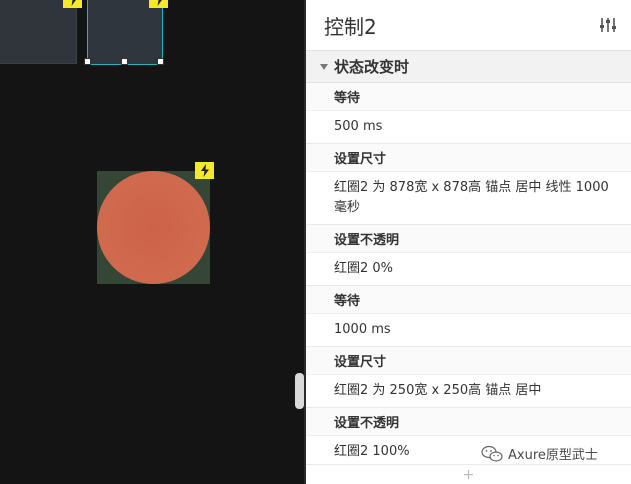 Image resolution: width=631 pixels, height=484 pixels. Describe the element at coordinates (468, 198) in the screenshot. I see `action-detail: 红圈2 为 878宽 x 878高 锚点 居中 线性 1000毫秒` at that location.